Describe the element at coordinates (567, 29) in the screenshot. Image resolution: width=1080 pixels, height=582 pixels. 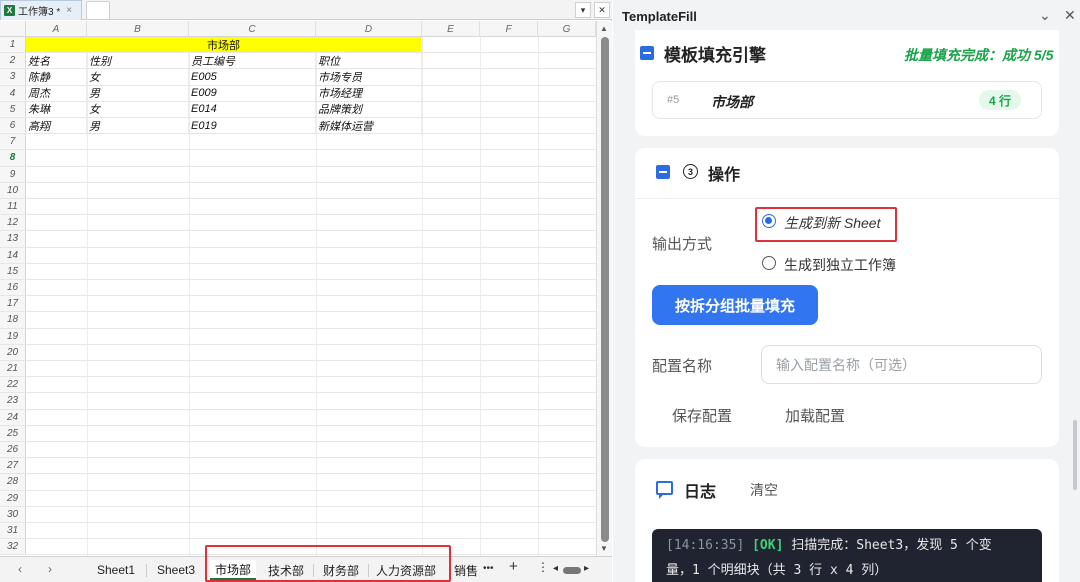
I see `column-header-g: G` at that location.